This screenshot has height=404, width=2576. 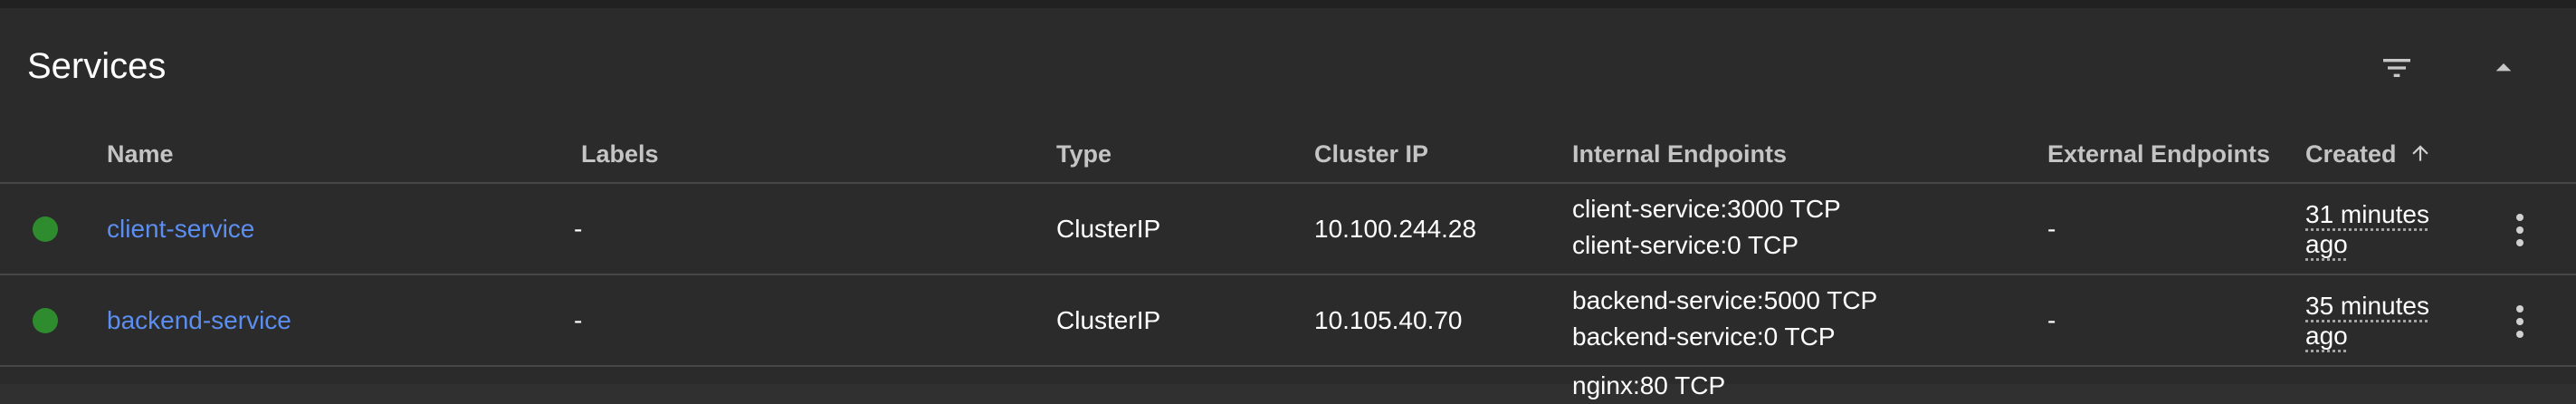 What do you see at coordinates (199, 320) in the screenshot?
I see `service-name-link: backend-service` at bounding box center [199, 320].